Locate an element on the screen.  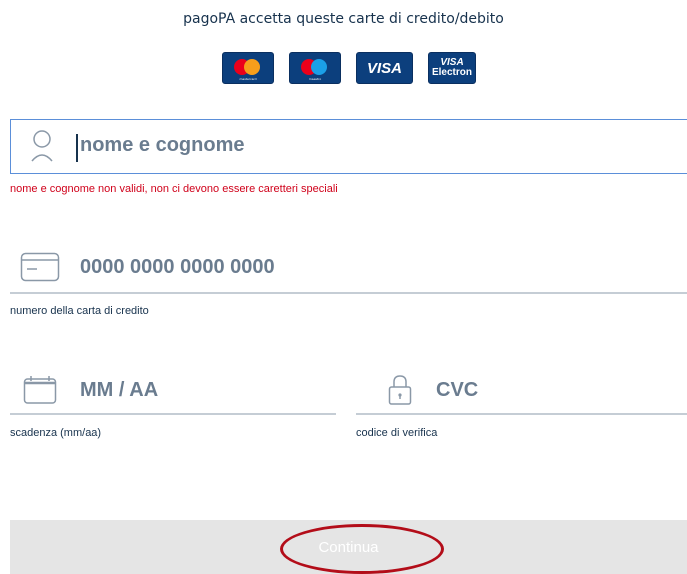
visa-electron-bottom-label: Electron is located at coordinates (451, 72).